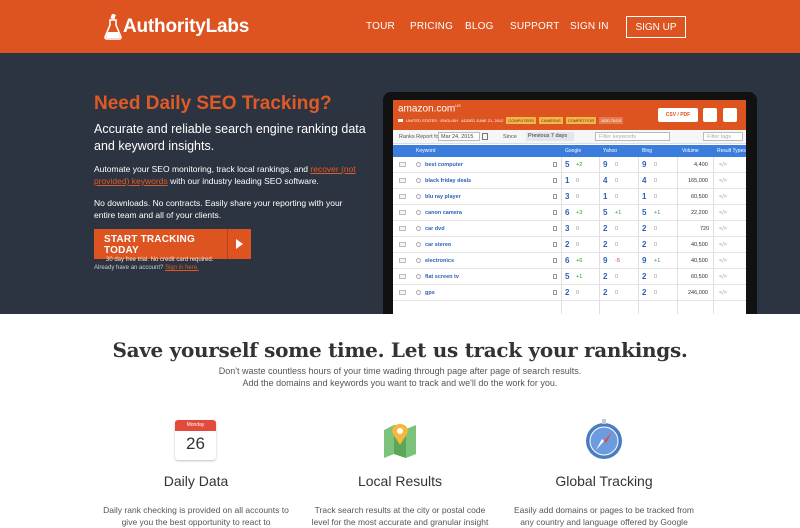 The height and width of the screenshot is (528, 800). What do you see at coordinates (644, 228) in the screenshot?
I see `bing-rank: 2` at bounding box center [644, 228].